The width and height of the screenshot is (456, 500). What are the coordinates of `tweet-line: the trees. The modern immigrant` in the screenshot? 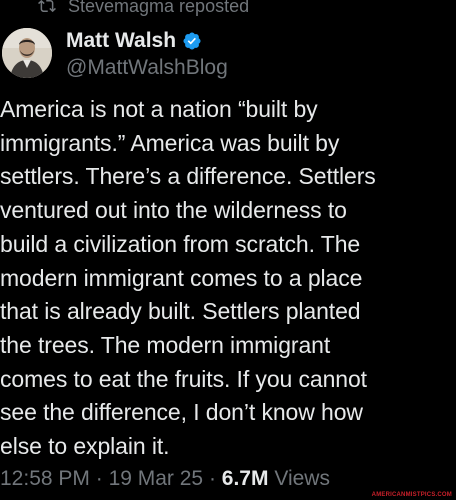 It's located at (165, 344).